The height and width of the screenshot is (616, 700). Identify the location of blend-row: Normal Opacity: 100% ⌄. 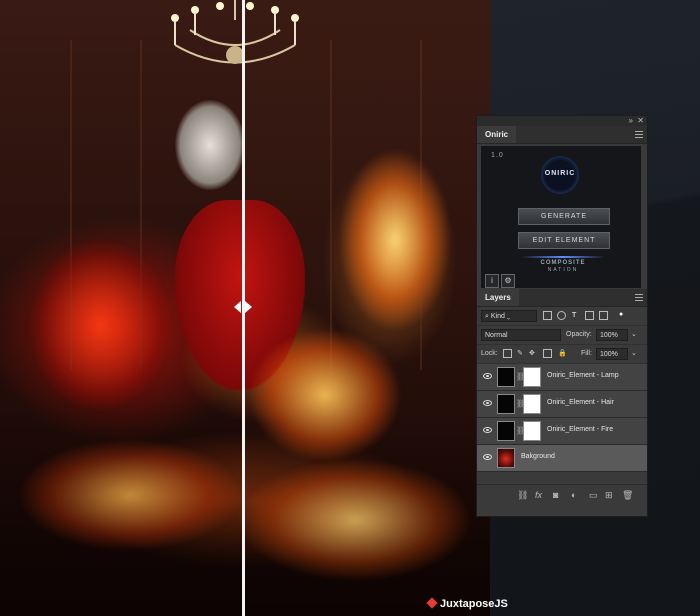
(562, 335).